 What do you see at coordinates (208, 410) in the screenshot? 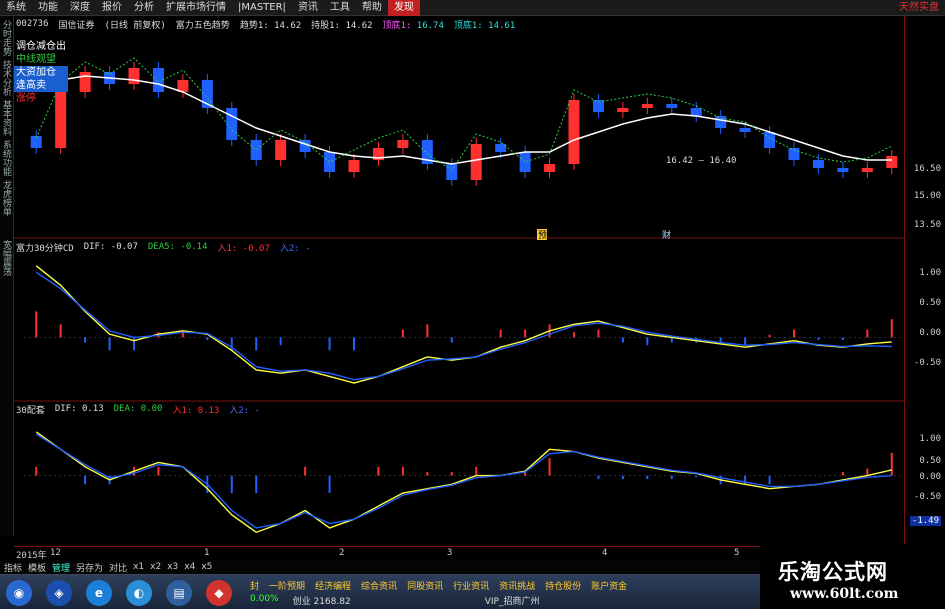
I see `panel3-in1-value: 0.13` at bounding box center [208, 410].